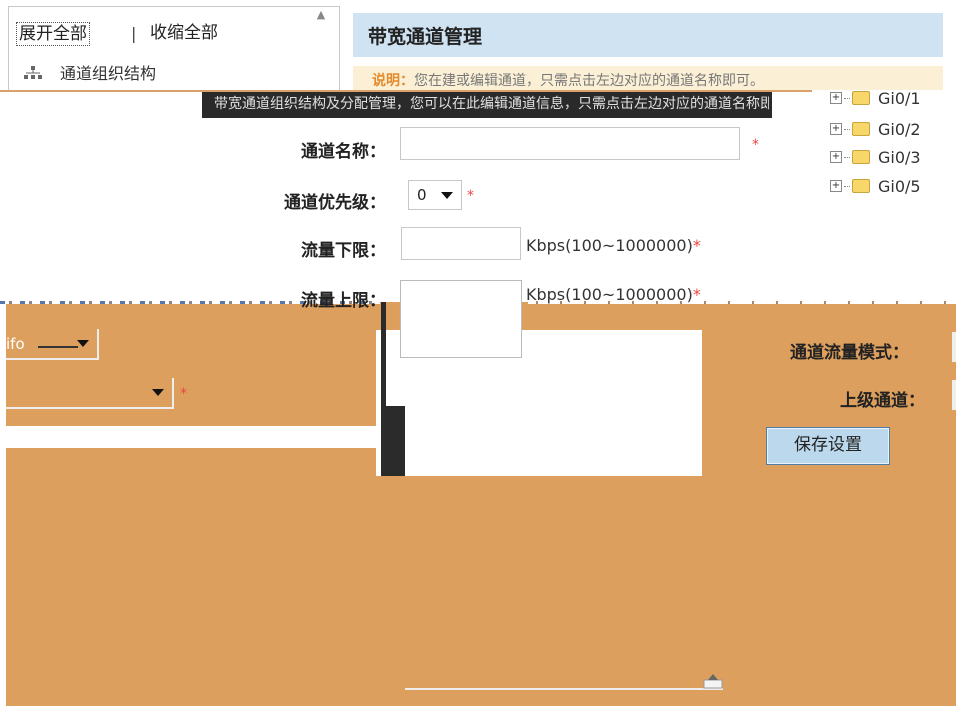 The width and height of the screenshot is (956, 711). Describe the element at coordinates (90, 393) in the screenshot. I see `parent-channel-select` at that location.